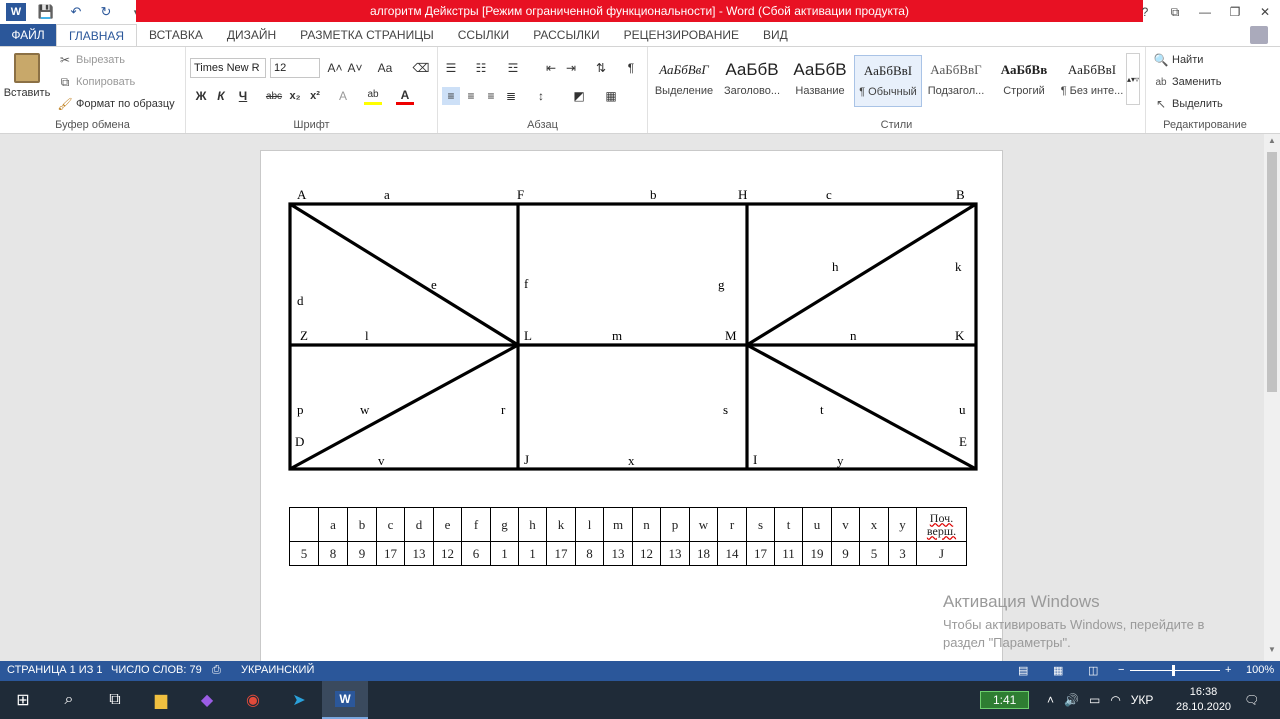 The height and width of the screenshot is (719, 1280). What do you see at coordinates (1121, 670) in the screenshot?
I see `zoom-out-icon: −` at bounding box center [1121, 670].